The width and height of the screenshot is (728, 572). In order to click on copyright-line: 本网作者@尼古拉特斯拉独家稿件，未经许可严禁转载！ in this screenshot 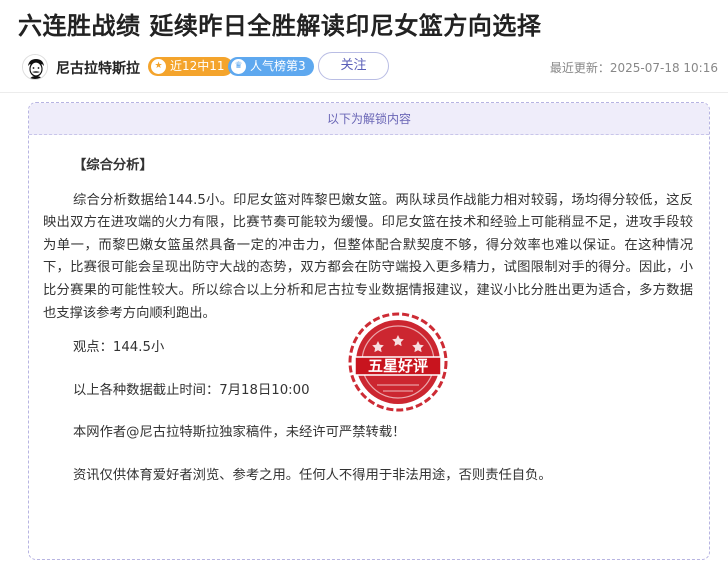, I will do `click(239, 433)`.